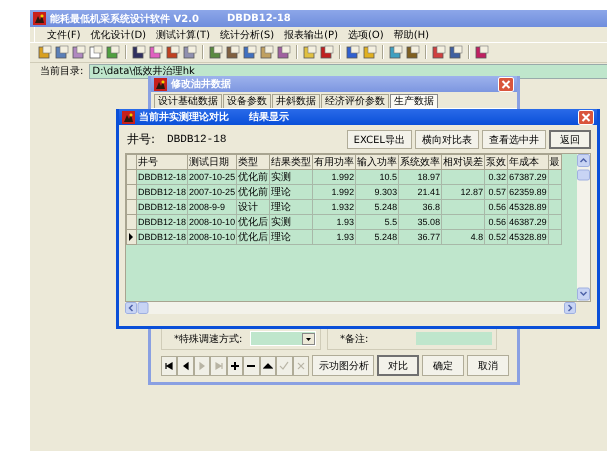 The image size is (607, 451). I want to click on close-button, so click(586, 117).